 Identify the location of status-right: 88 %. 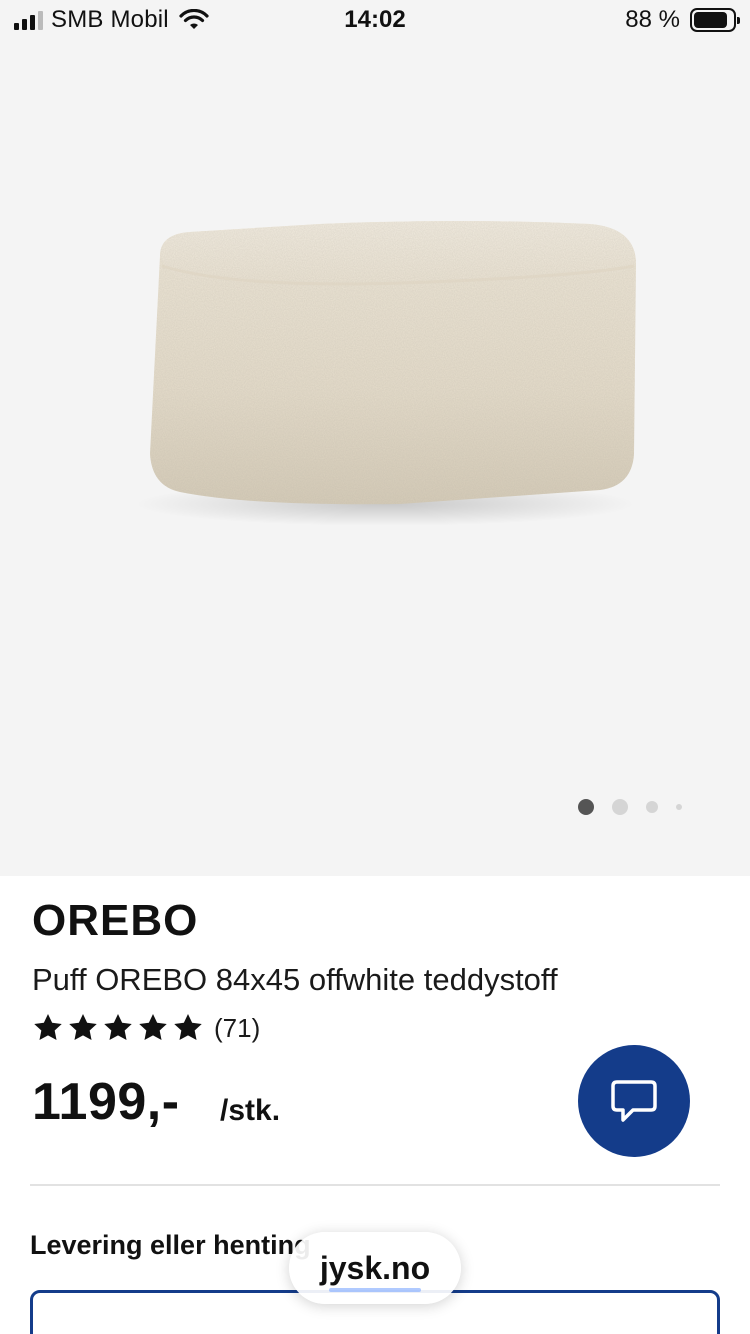
(682, 20).